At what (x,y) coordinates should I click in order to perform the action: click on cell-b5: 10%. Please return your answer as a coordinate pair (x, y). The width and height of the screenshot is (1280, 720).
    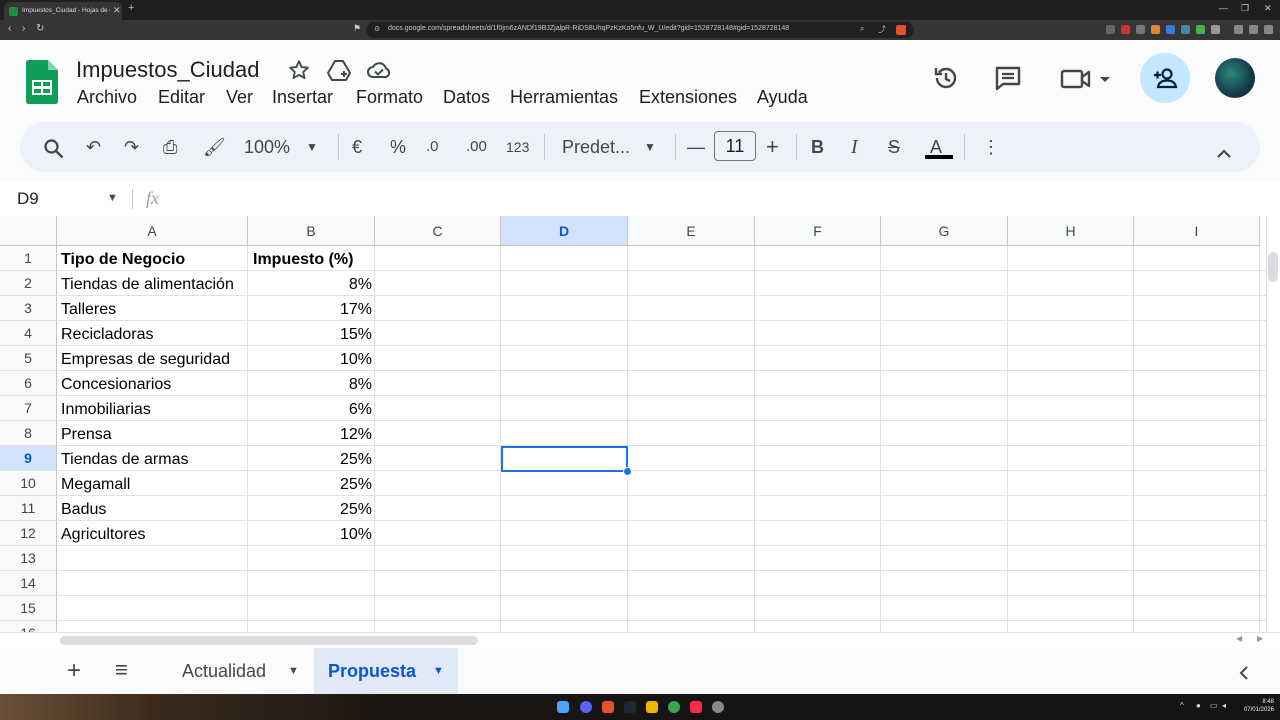
    Looking at the image, I should click on (312, 359).